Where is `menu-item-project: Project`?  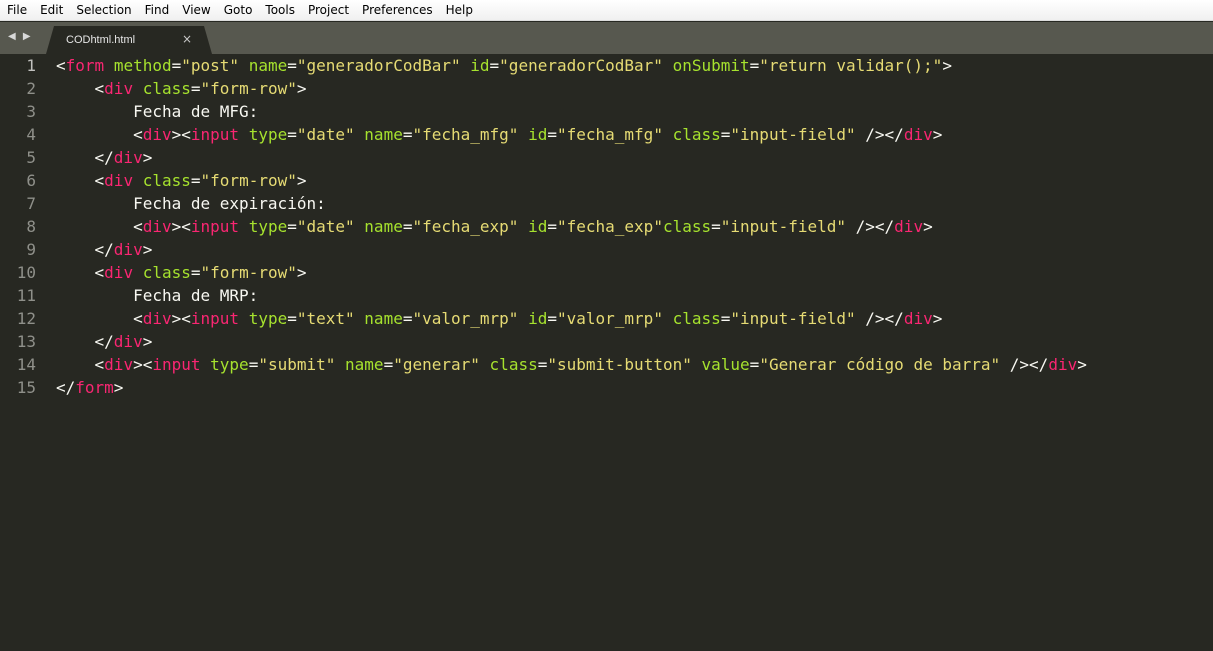 menu-item-project: Project is located at coordinates (328, 10).